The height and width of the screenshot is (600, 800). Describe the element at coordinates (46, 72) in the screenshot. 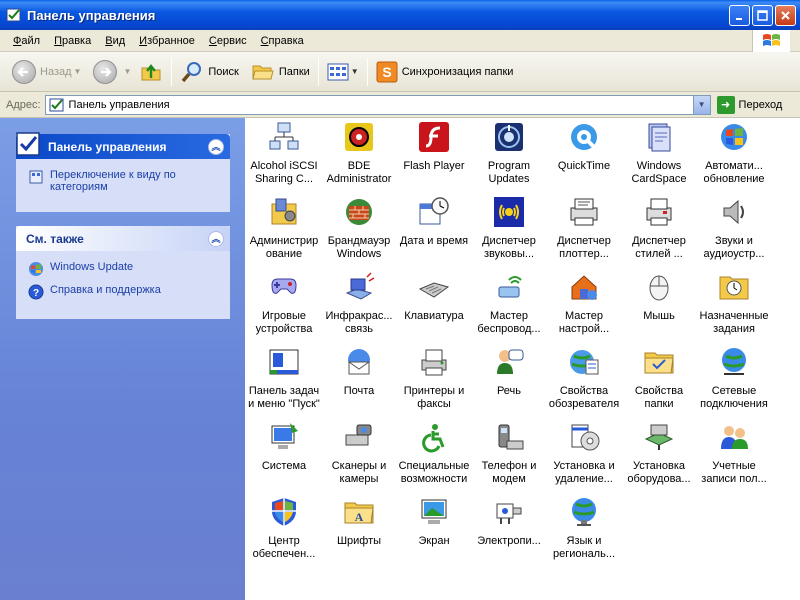

I see `back-button: Назад ▼` at that location.